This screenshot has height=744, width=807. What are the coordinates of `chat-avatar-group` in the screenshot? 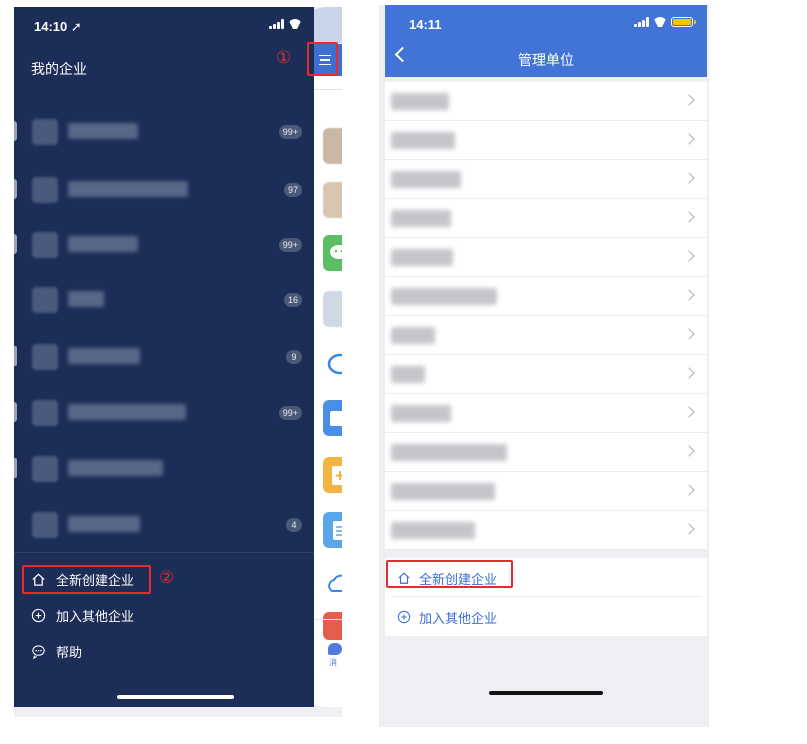 It's located at (332, 146).